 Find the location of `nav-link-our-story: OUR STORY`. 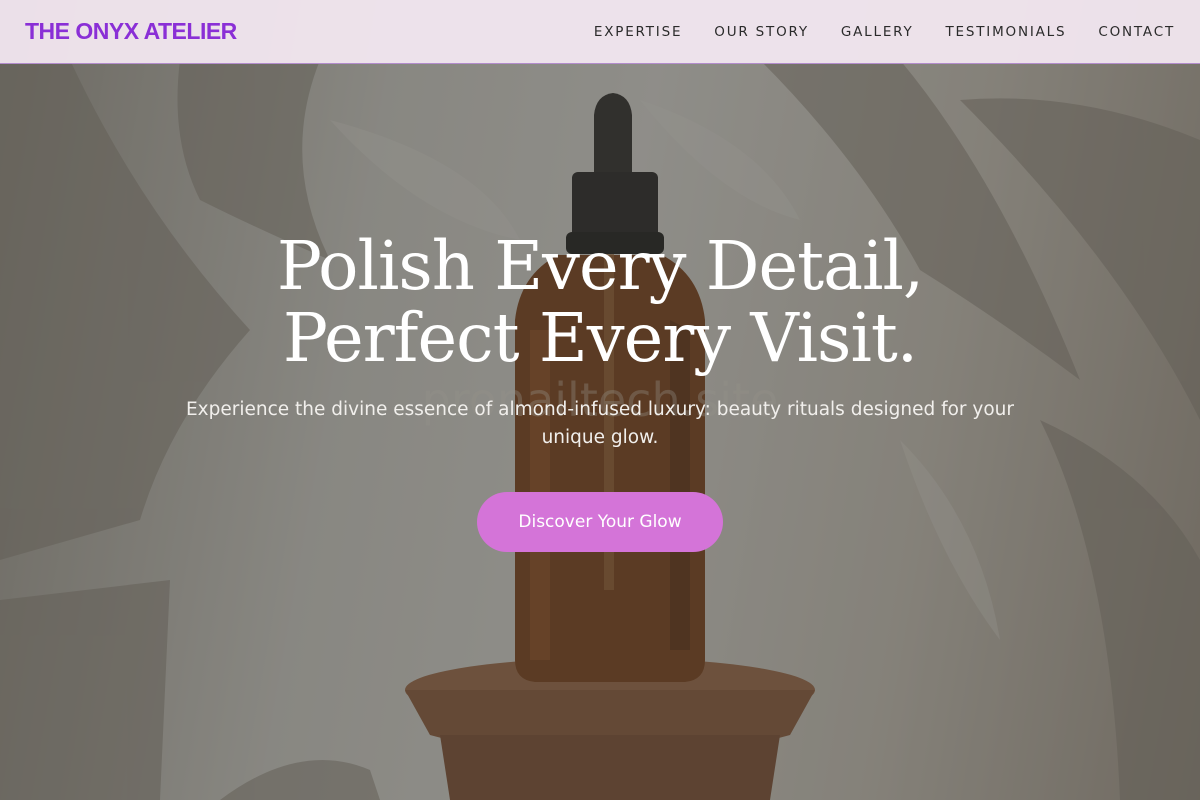

nav-link-our-story: OUR STORY is located at coordinates (761, 32).